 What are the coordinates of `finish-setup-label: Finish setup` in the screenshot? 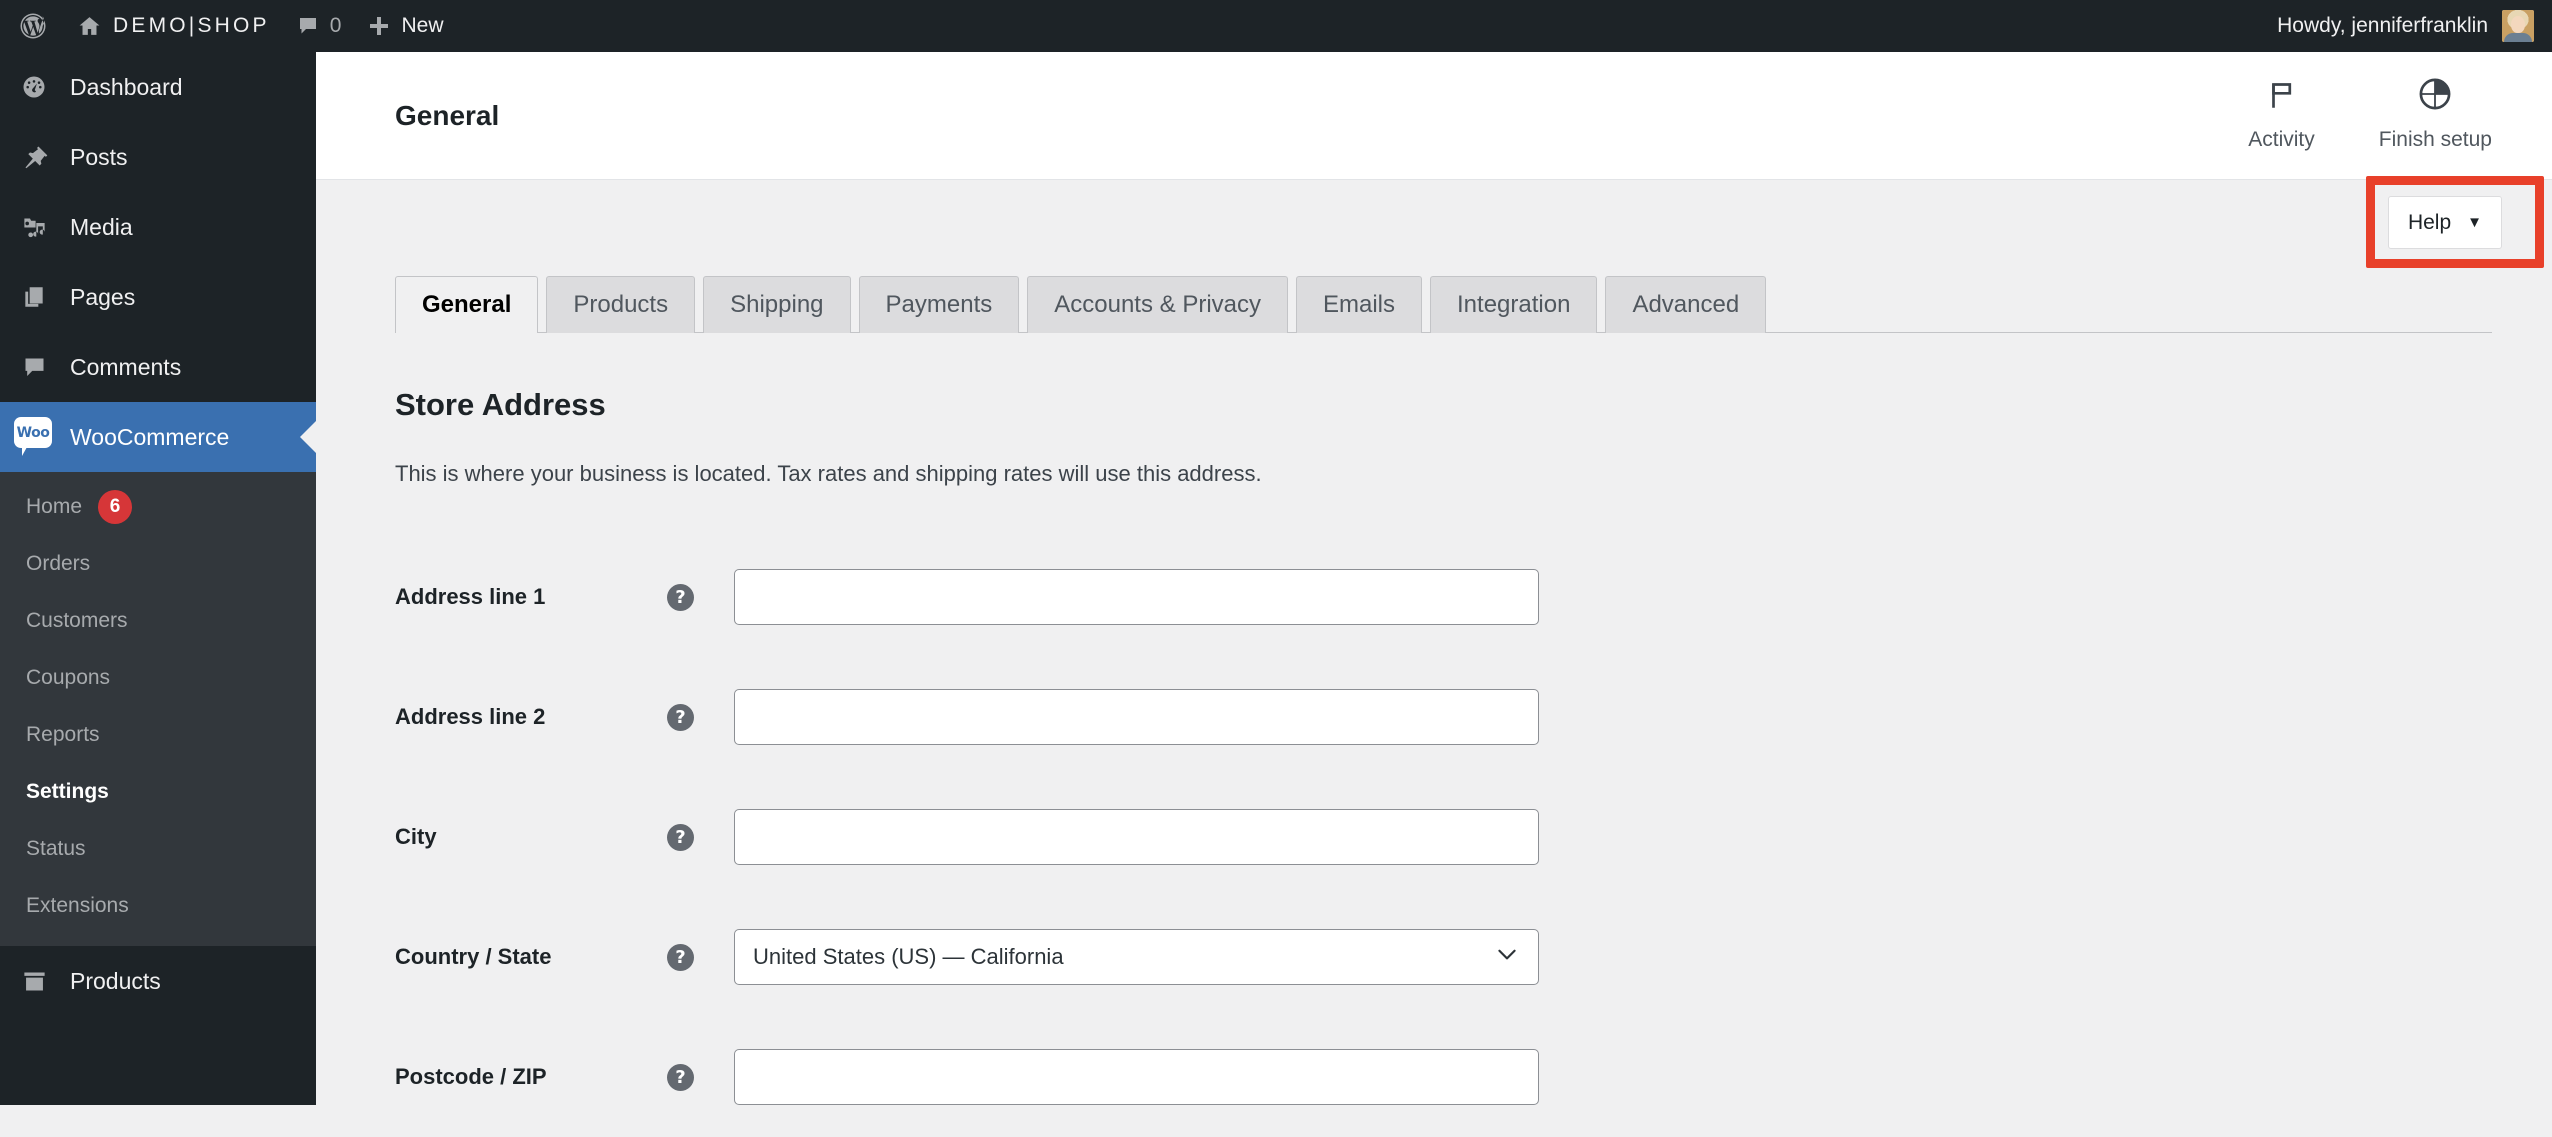 It's located at (2435, 139).